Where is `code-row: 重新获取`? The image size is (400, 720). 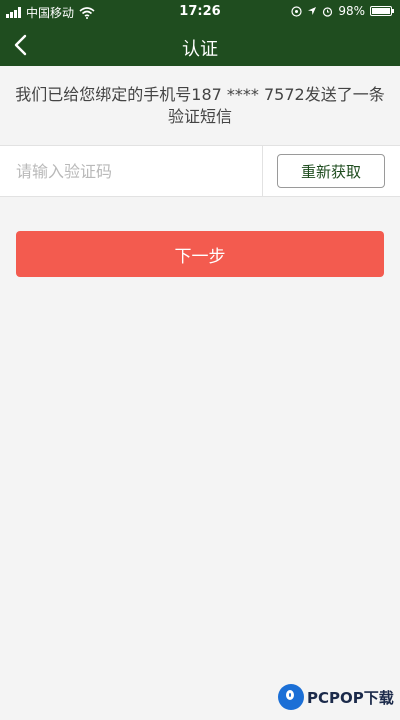
code-row: 重新获取 is located at coordinates (200, 171).